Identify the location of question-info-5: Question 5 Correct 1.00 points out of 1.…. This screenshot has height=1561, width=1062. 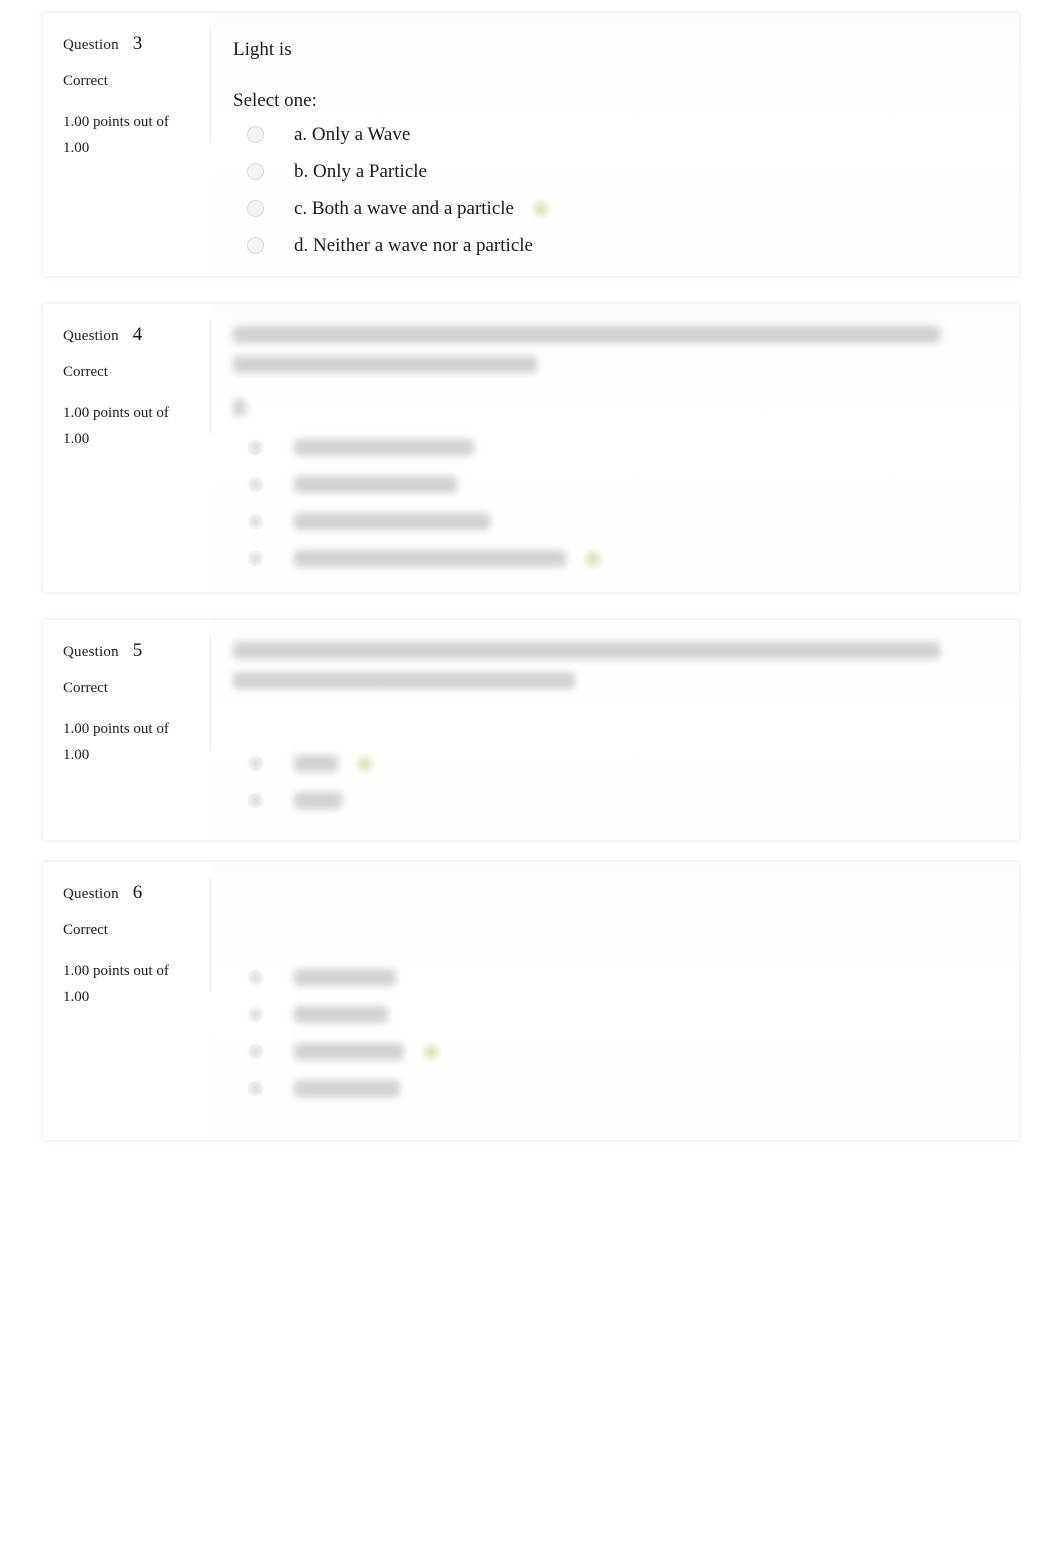
(127, 730).